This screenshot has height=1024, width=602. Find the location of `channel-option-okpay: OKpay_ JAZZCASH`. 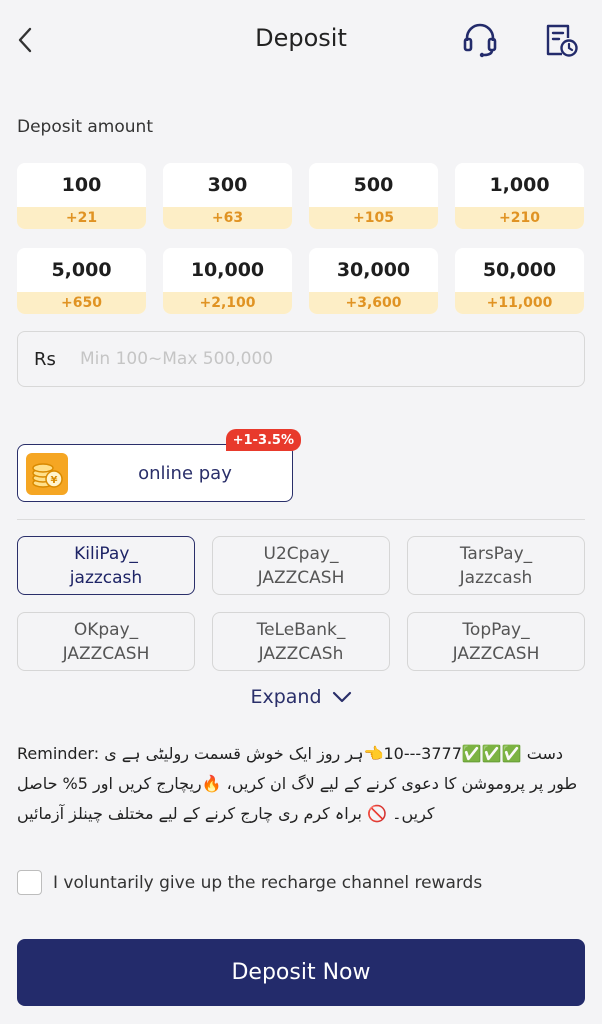

channel-option-okpay: OKpay_ JAZZCASH is located at coordinates (106, 641).